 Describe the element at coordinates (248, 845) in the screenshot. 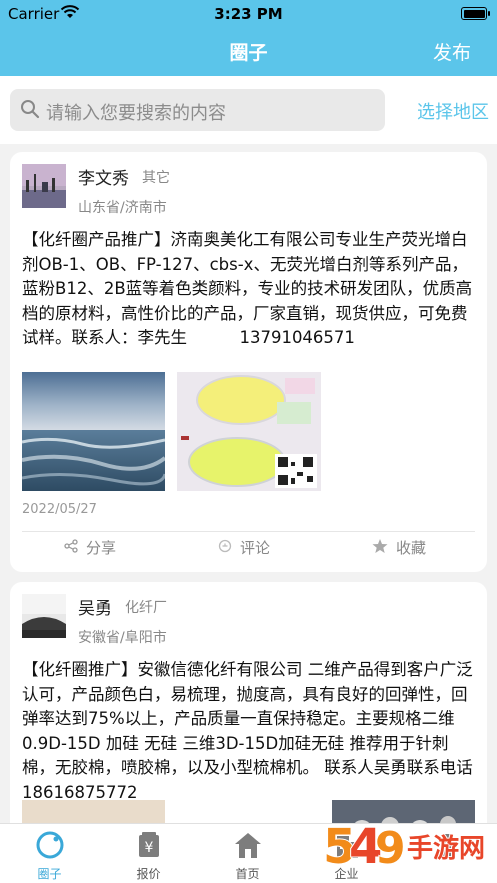

I see `home-icon` at that location.